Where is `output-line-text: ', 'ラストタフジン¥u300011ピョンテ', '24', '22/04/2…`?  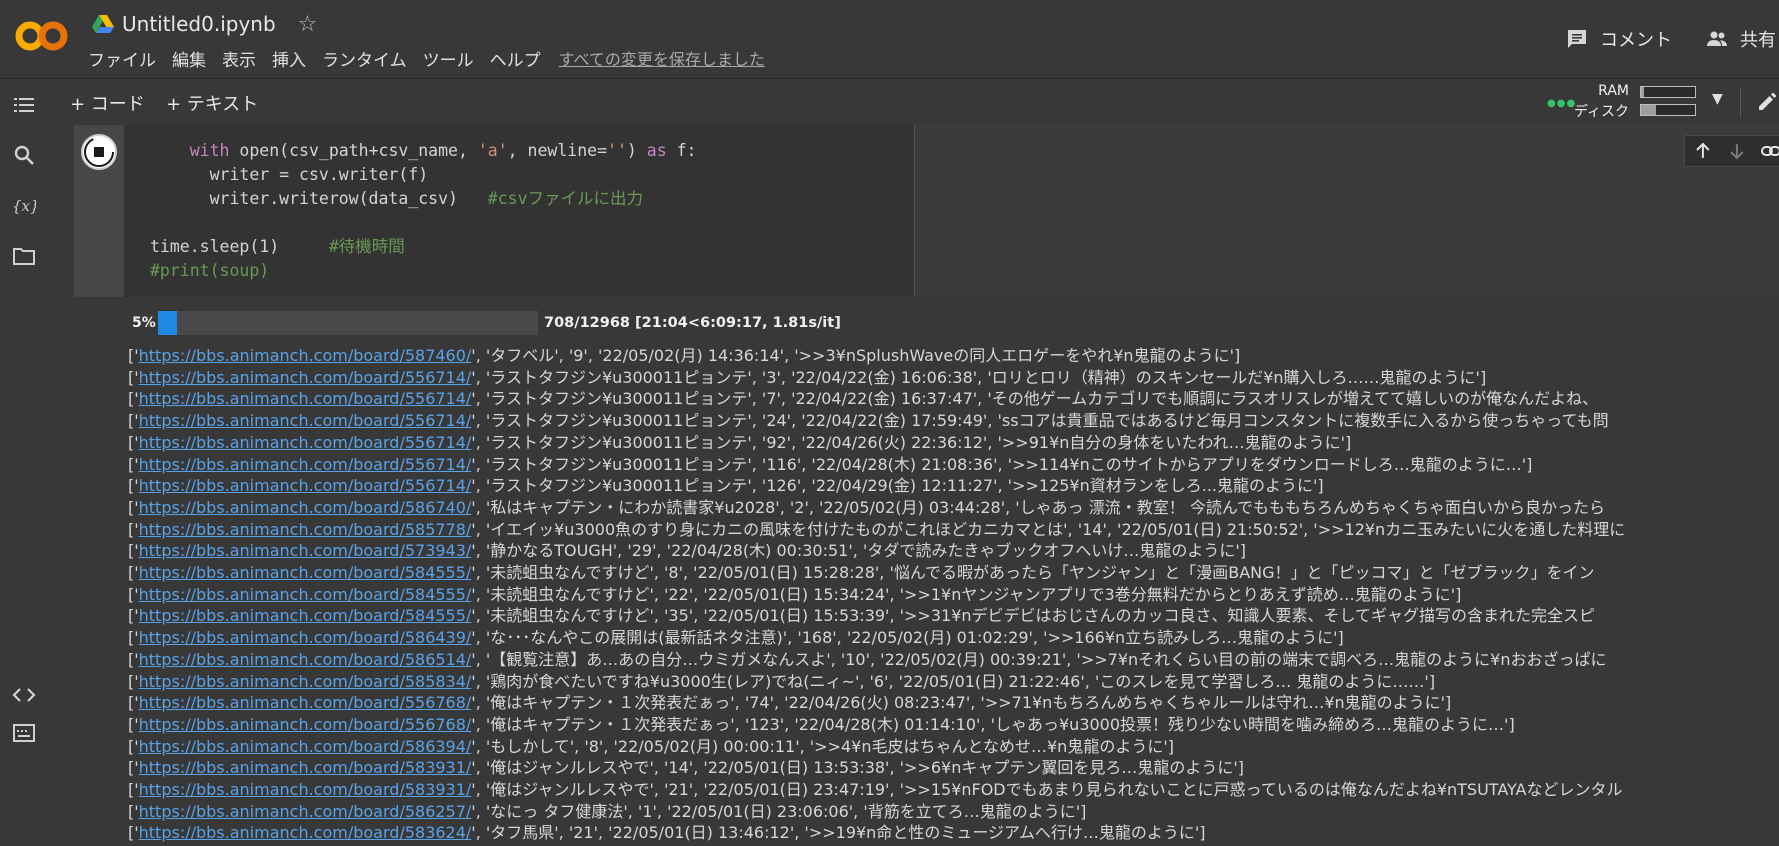 output-line-text: ', 'ラストタフジン¥u300011ピョンテ', '24', '22/04/2… is located at coordinates (1040, 421).